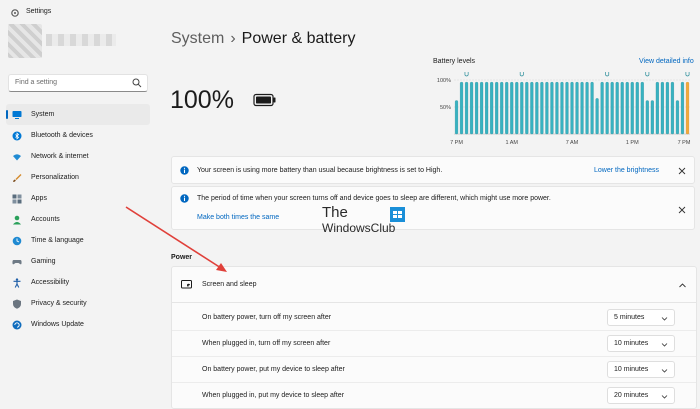 Image resolution: width=700 pixels, height=409 pixels. I want to click on screen-off-plugged-dropdown: 10 minutes, so click(641, 343).